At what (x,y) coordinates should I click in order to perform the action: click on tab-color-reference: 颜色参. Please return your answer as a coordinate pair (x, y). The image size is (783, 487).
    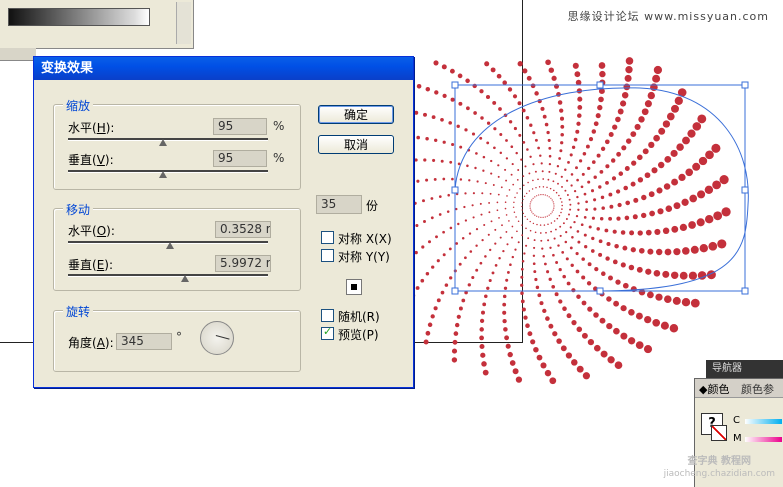
    Looking at the image, I should click on (757, 389).